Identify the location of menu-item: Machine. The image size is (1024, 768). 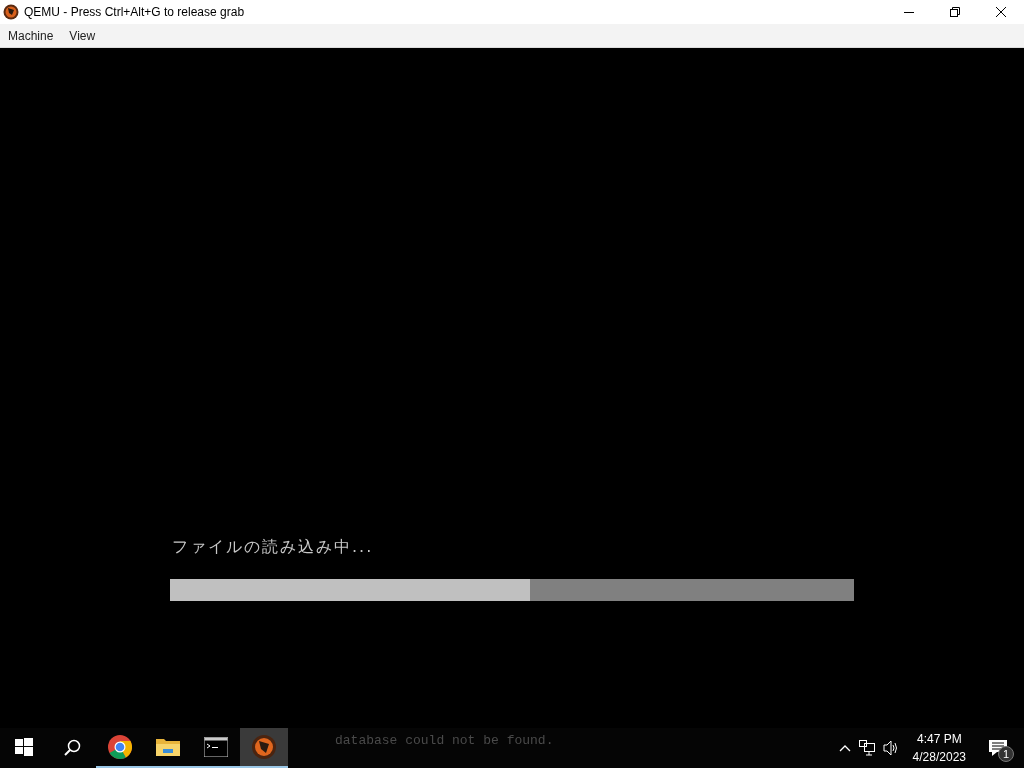
(31, 35).